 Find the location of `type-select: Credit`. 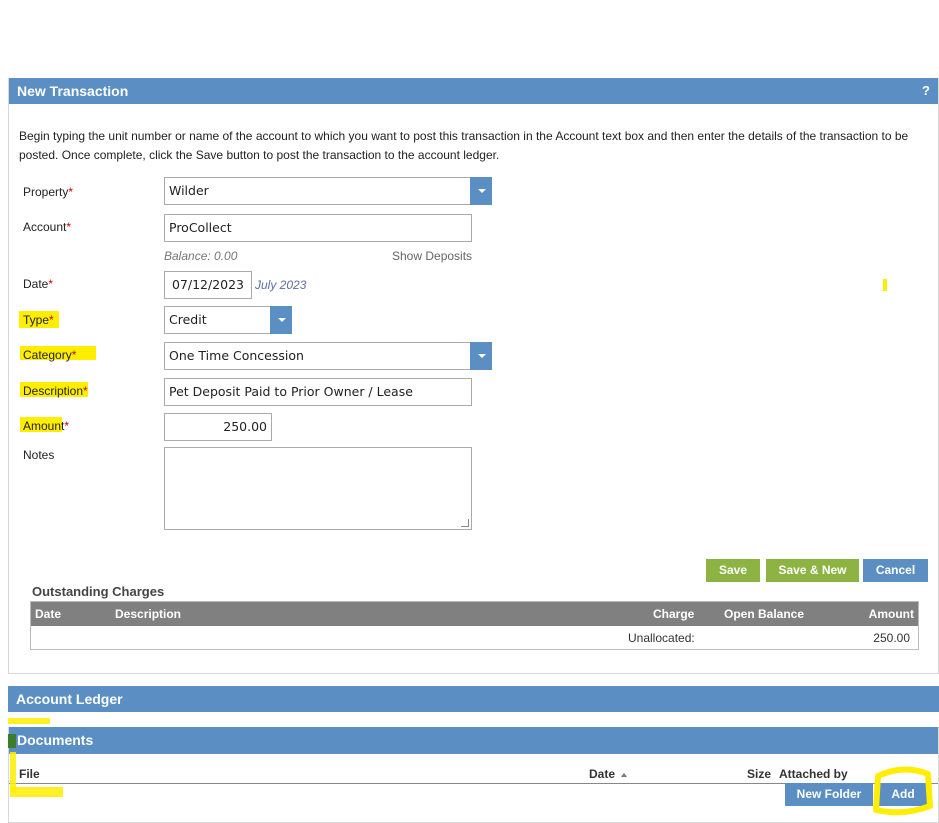

type-select: Credit is located at coordinates (228, 320).